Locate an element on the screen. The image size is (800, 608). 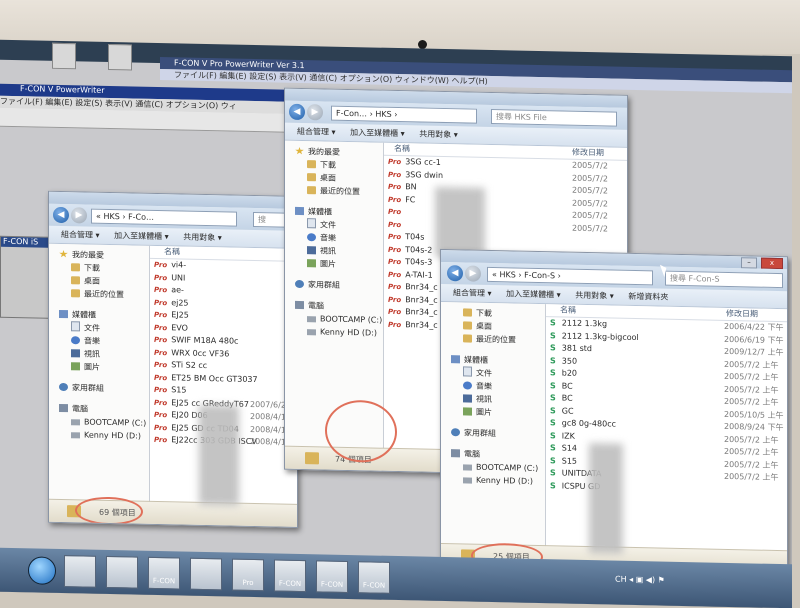
file-name-cell: Pro T04s-2 is located at coordinates (410, 249).